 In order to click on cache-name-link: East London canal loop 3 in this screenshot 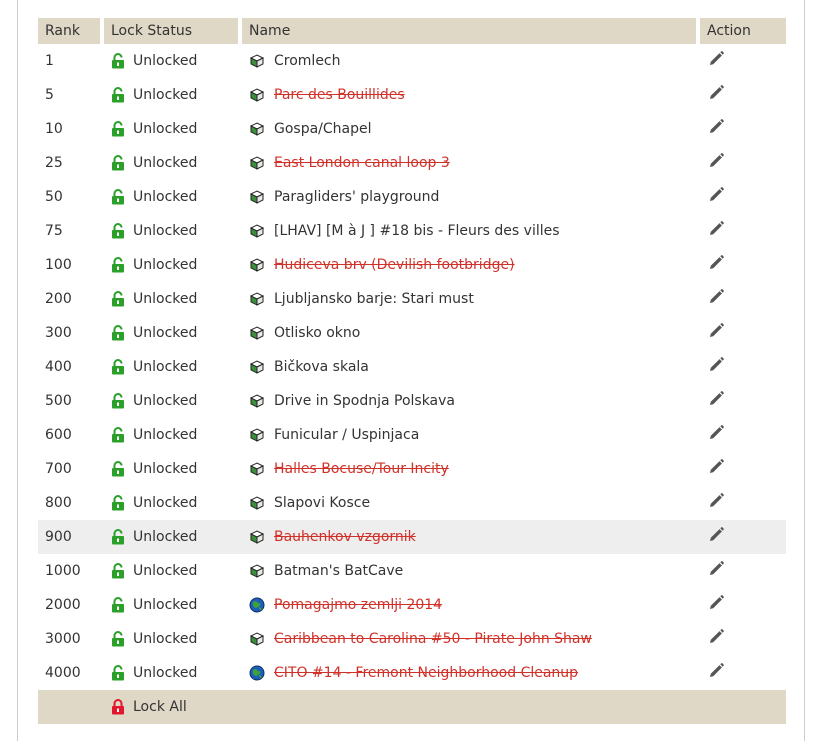, I will do `click(362, 163)`.